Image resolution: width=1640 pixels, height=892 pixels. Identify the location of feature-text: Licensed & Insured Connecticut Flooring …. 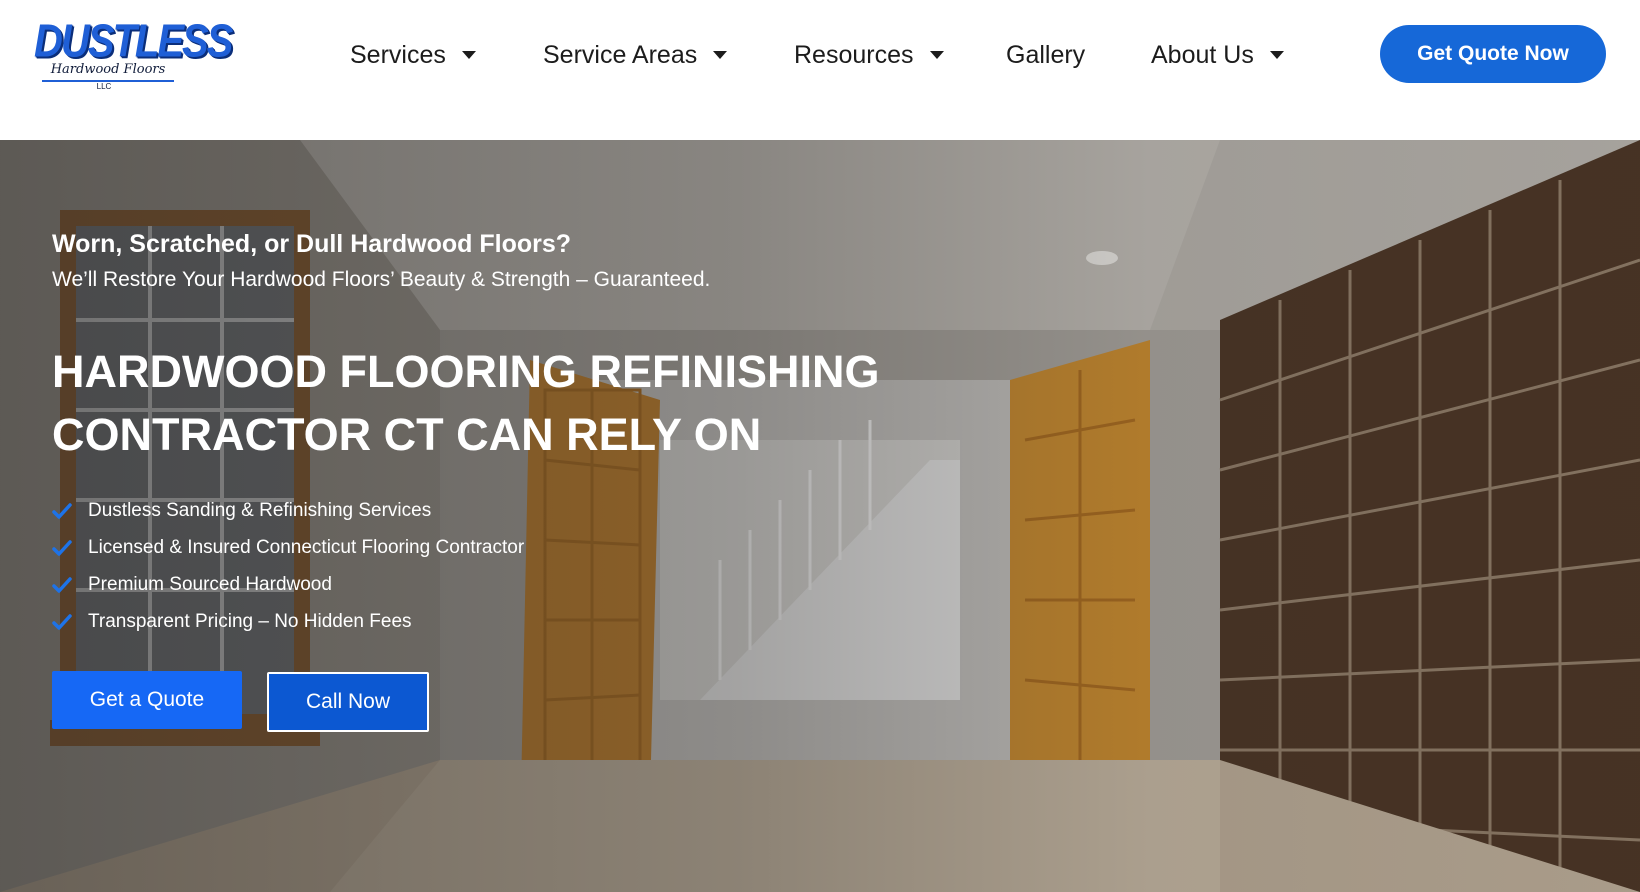
(306, 547).